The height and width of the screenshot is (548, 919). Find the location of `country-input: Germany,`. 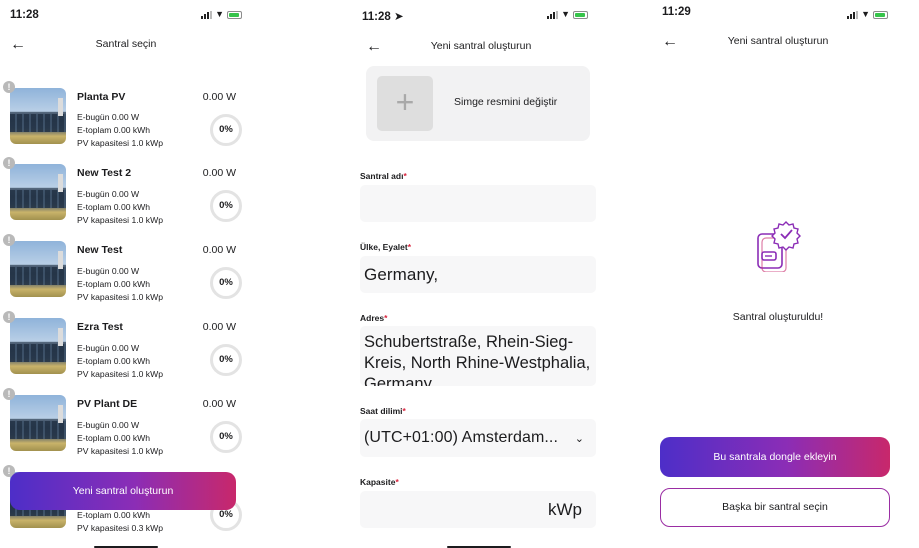

country-input: Germany, is located at coordinates (478, 274).